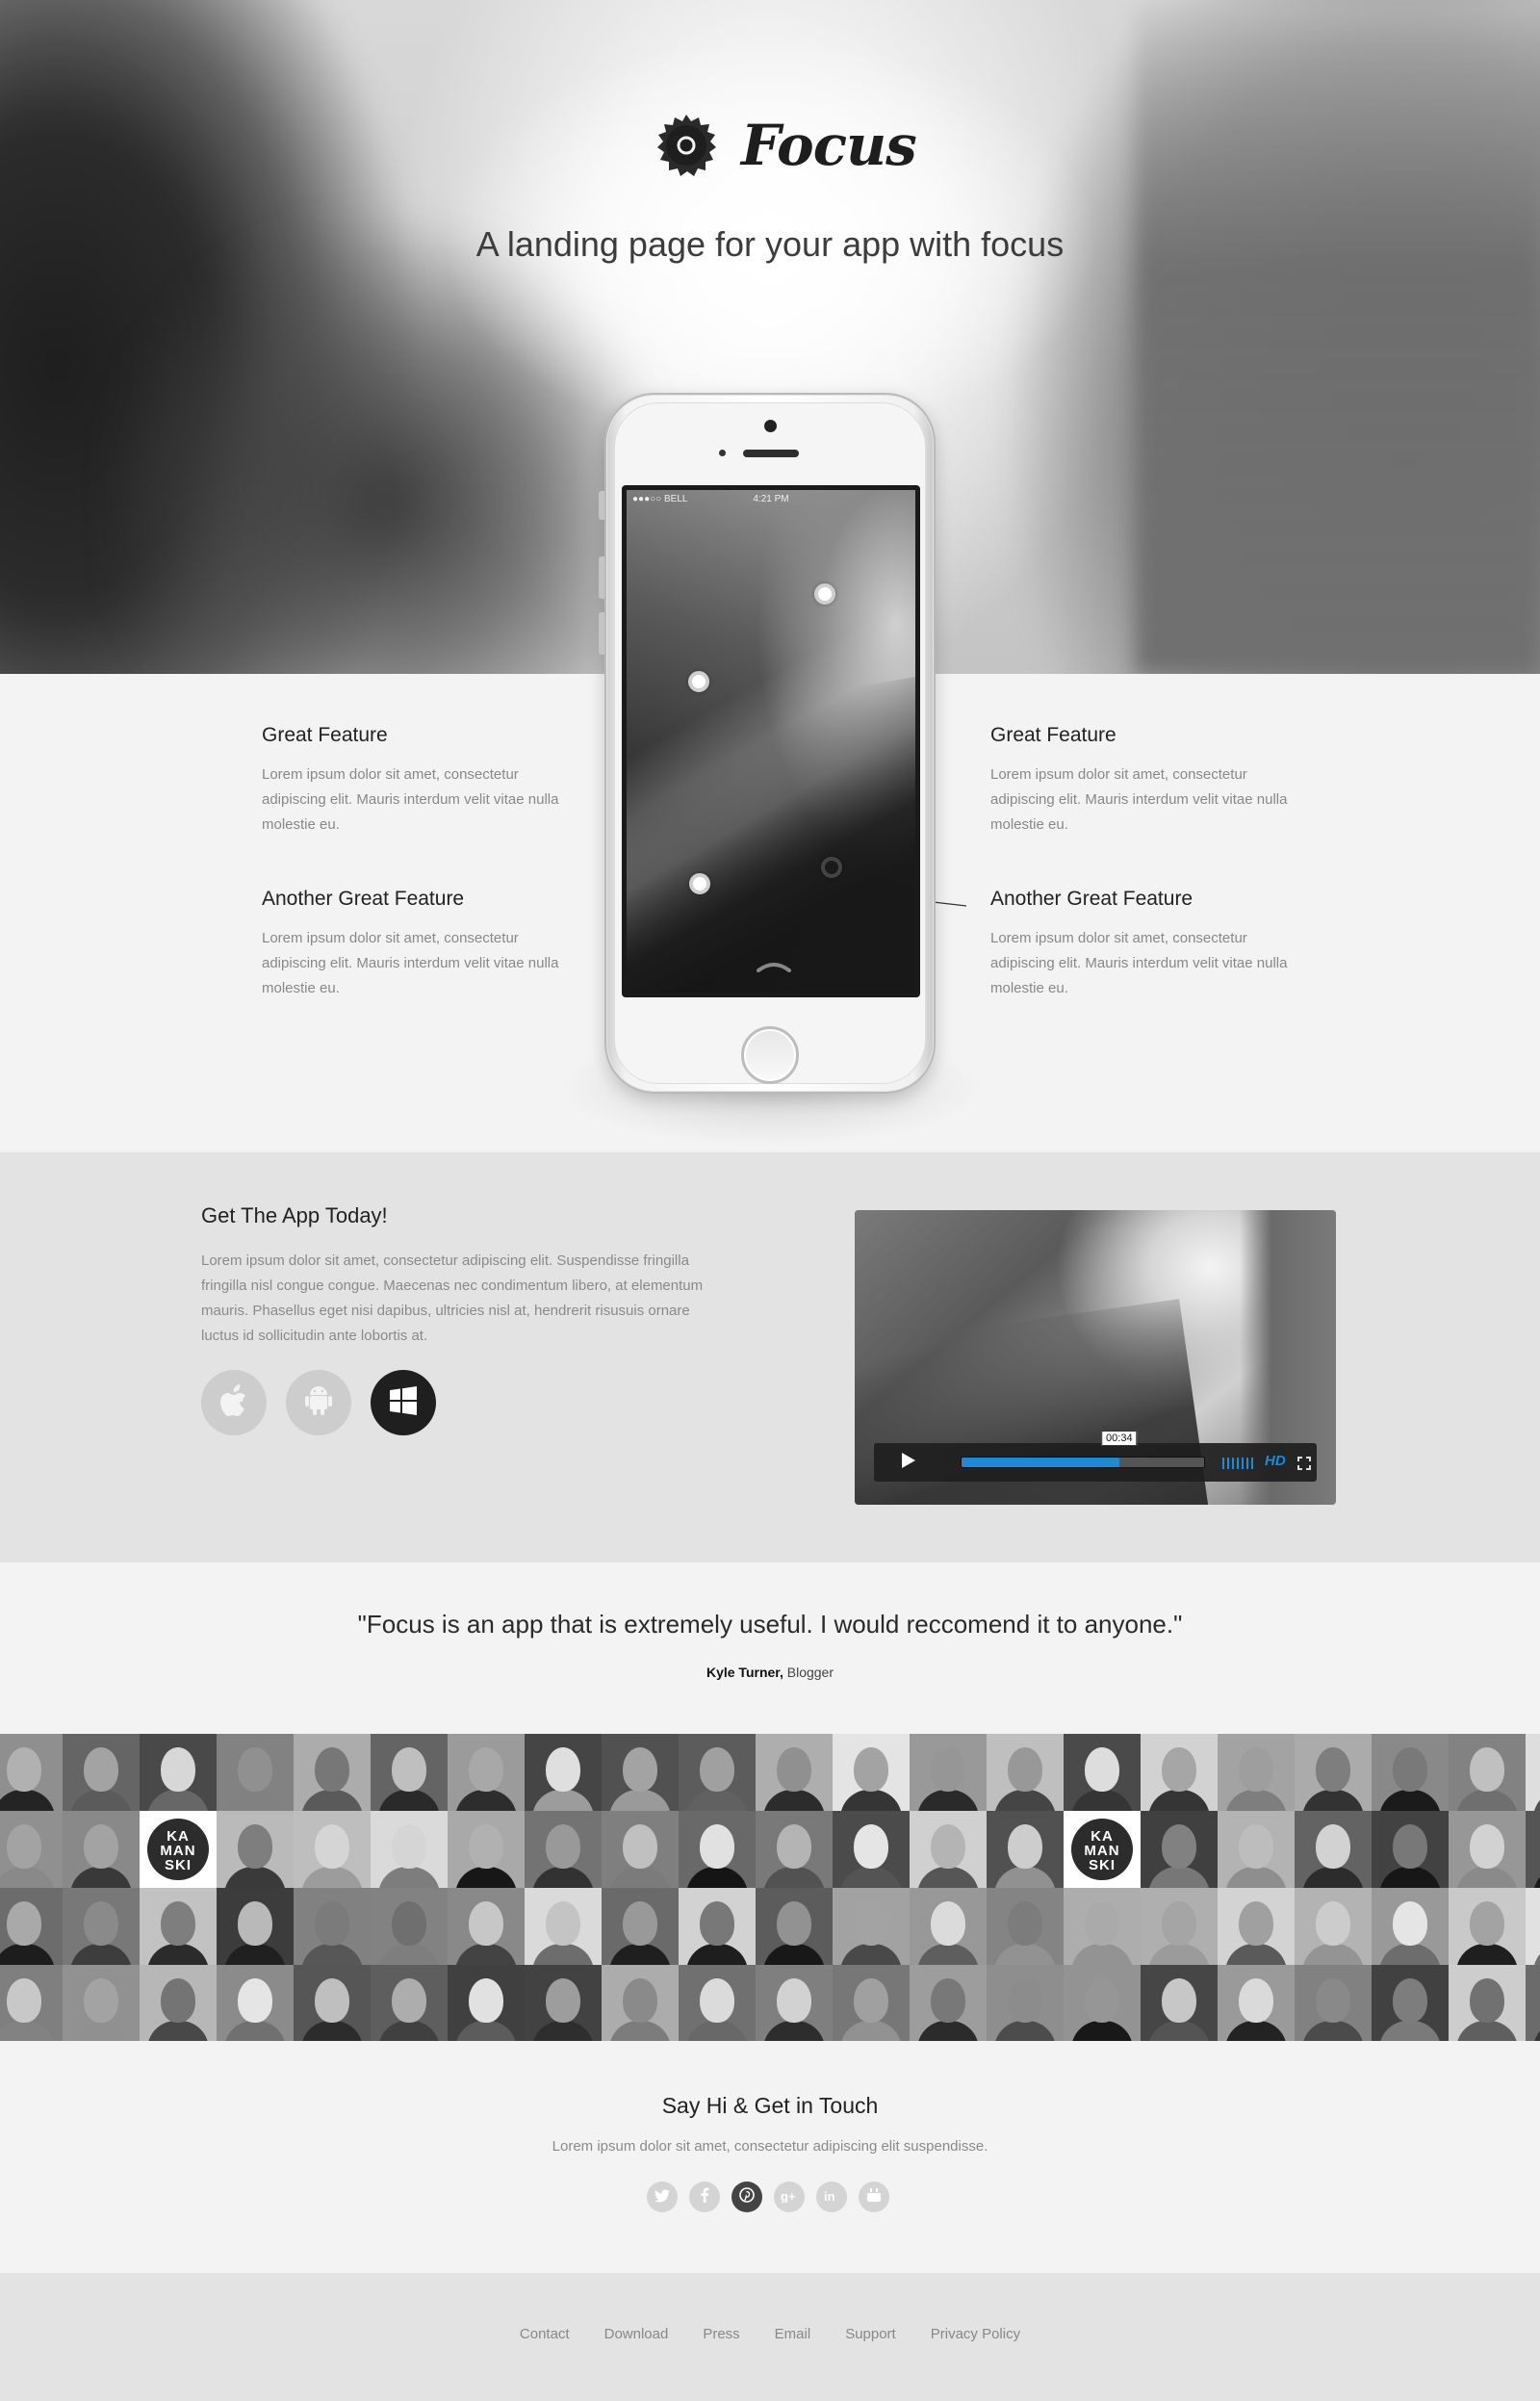  Describe the element at coordinates (234, 1402) in the screenshot. I see `app-store-button` at that location.